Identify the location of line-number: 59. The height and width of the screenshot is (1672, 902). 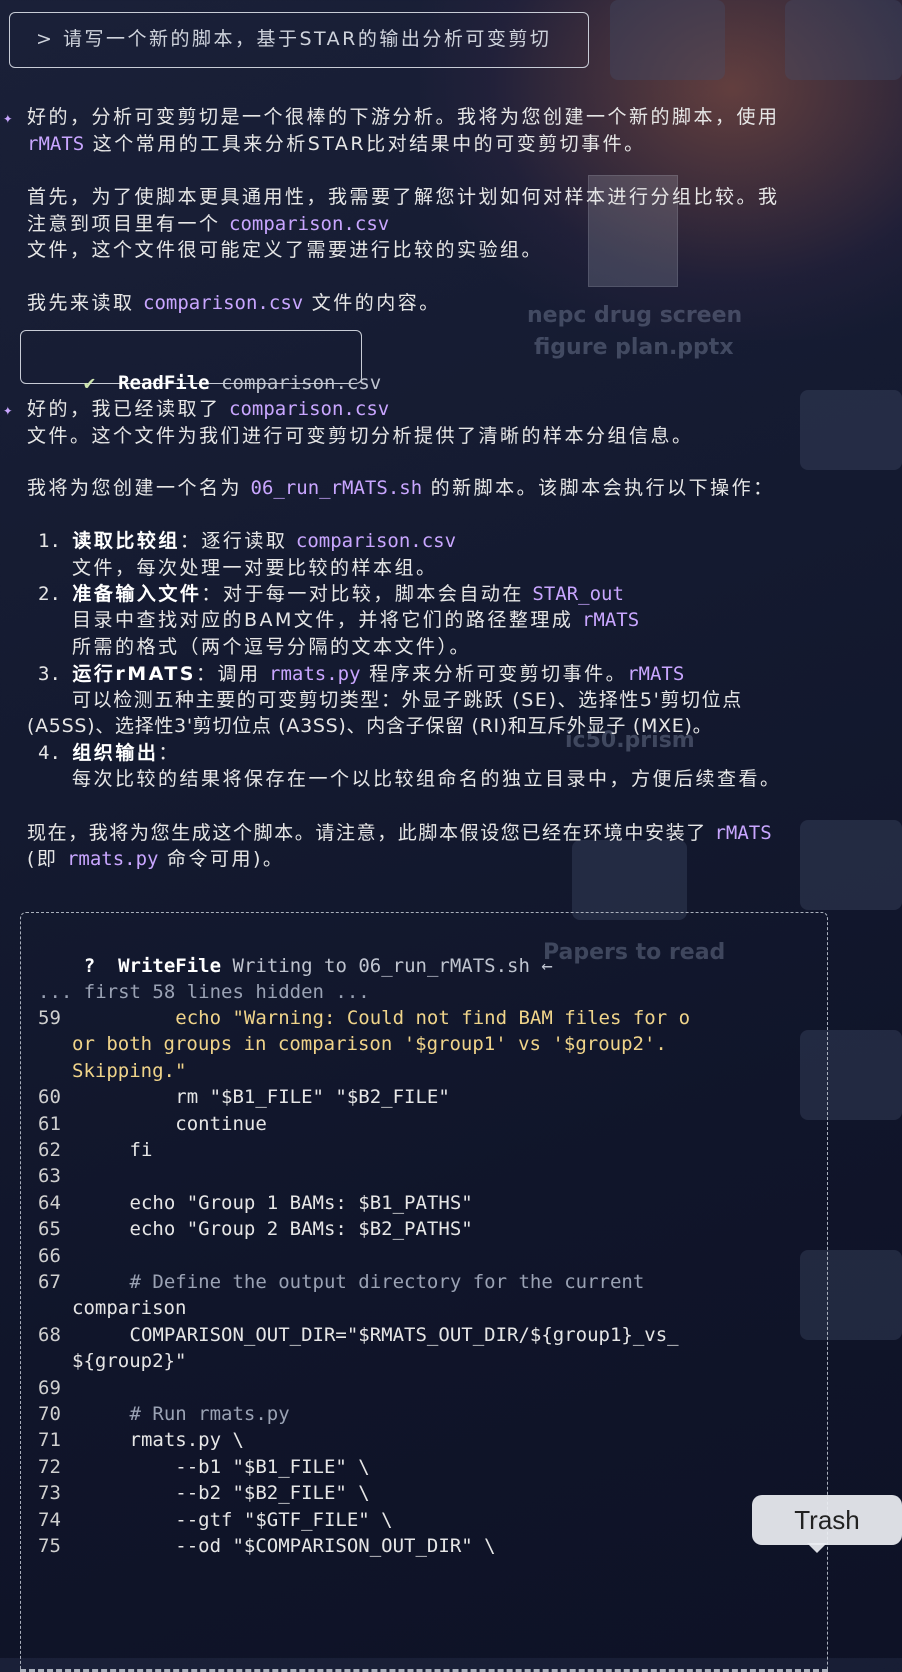
(55, 1018).